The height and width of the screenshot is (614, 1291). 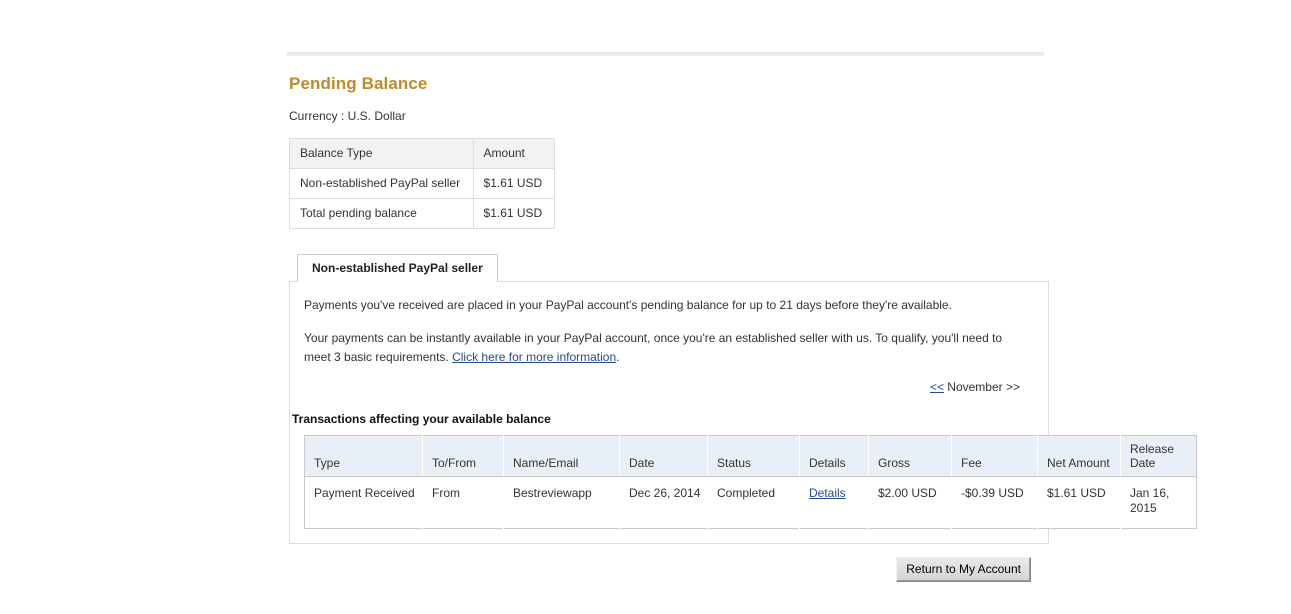 I want to click on top-divider, so click(x=665, y=54).